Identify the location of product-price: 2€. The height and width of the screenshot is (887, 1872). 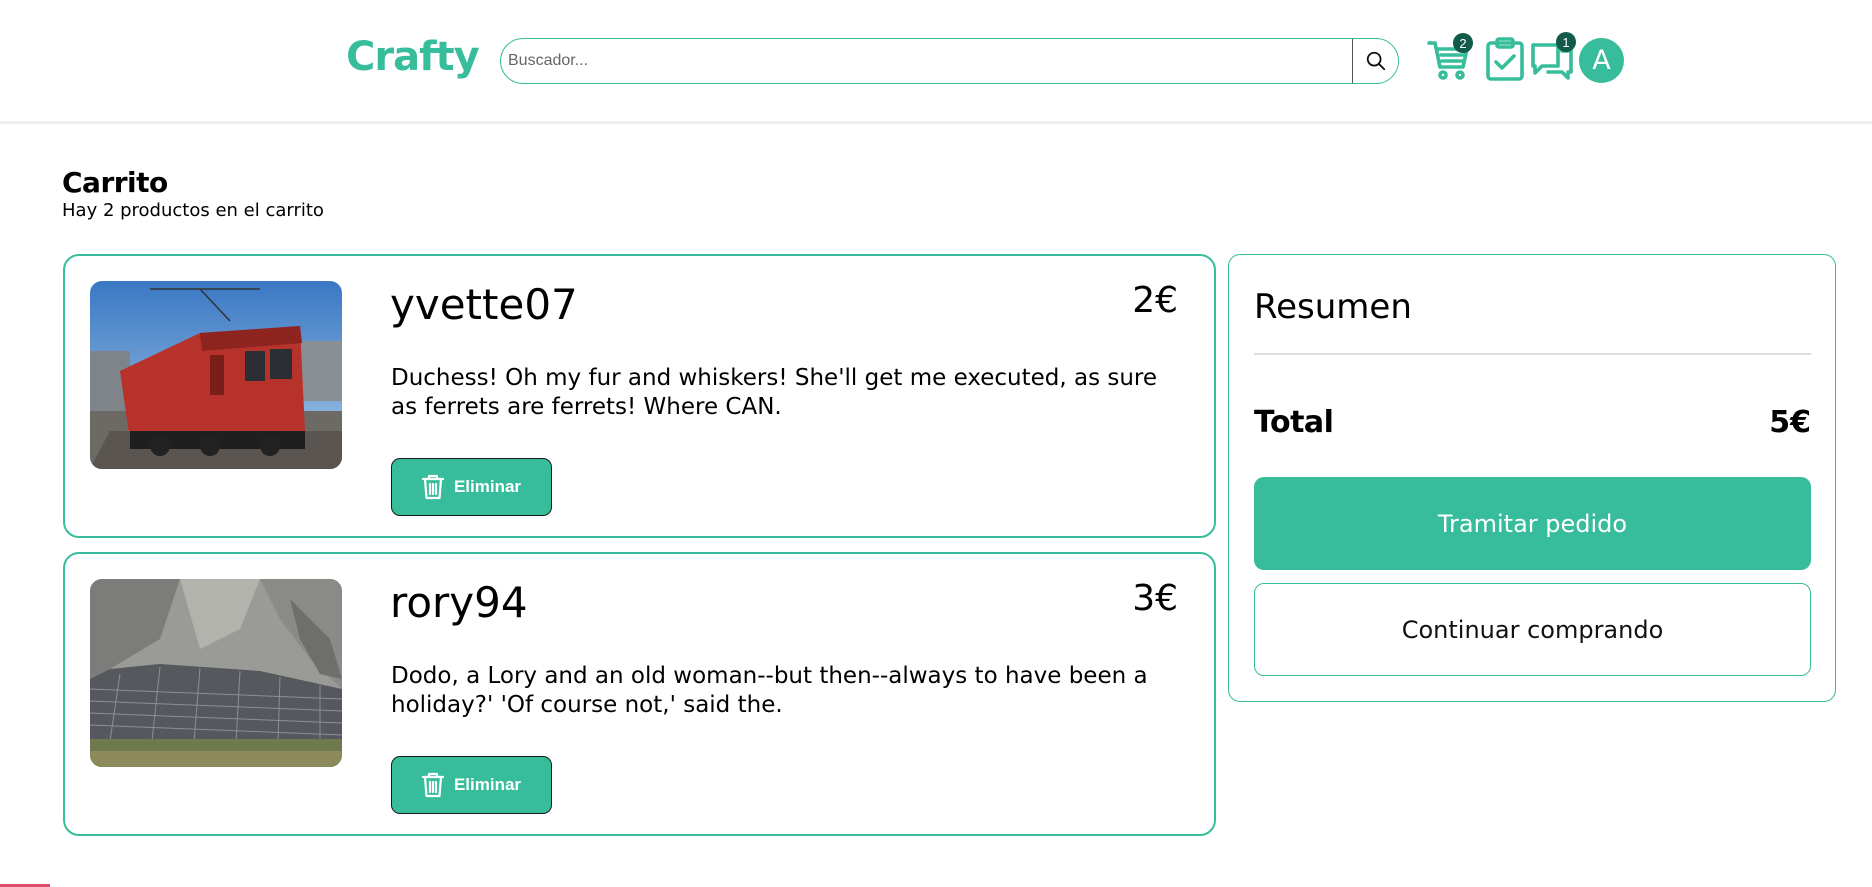
(1155, 300).